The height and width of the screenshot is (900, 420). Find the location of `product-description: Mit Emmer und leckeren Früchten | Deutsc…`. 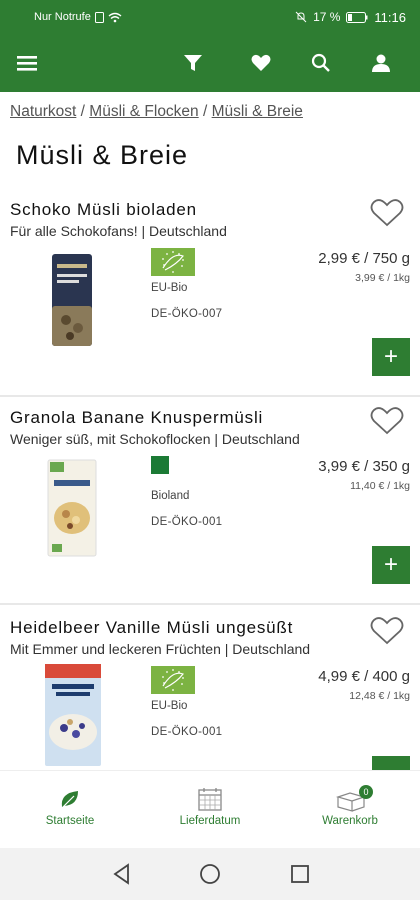

product-description: Mit Emmer und leckeren Früchten | Deutsc… is located at coordinates (160, 649).